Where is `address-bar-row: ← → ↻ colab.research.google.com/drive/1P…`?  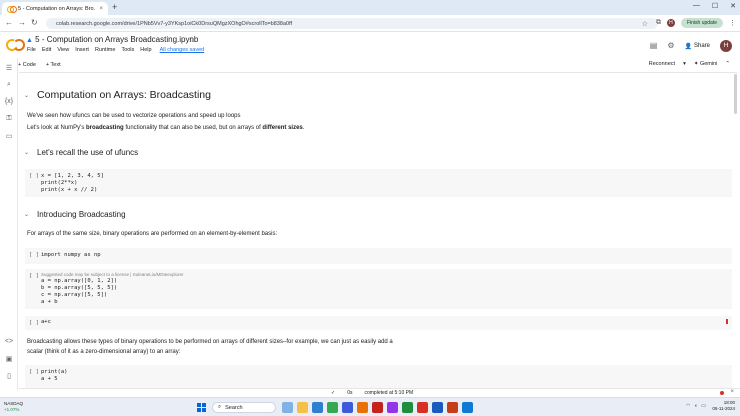 address-bar-row: ← → ↻ colab.research.google.com/drive/1P… is located at coordinates (370, 23).